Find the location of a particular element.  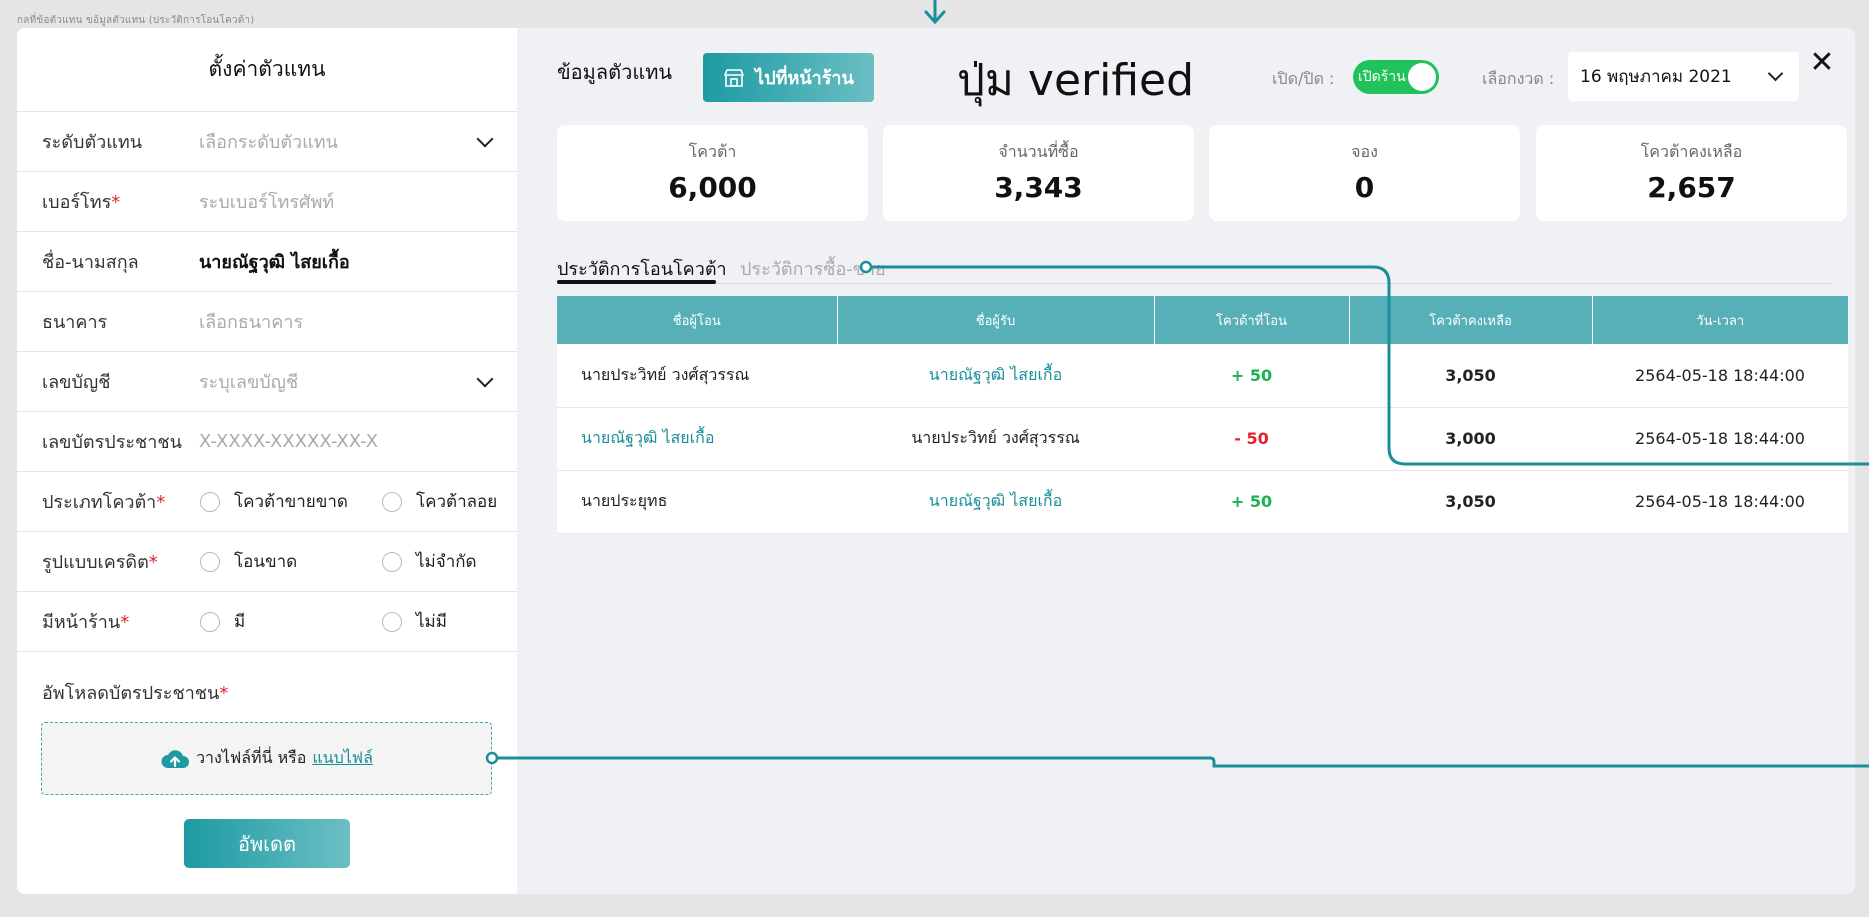

radio-credit-unlimited: ไม่จำกัด is located at coordinates (429, 561).